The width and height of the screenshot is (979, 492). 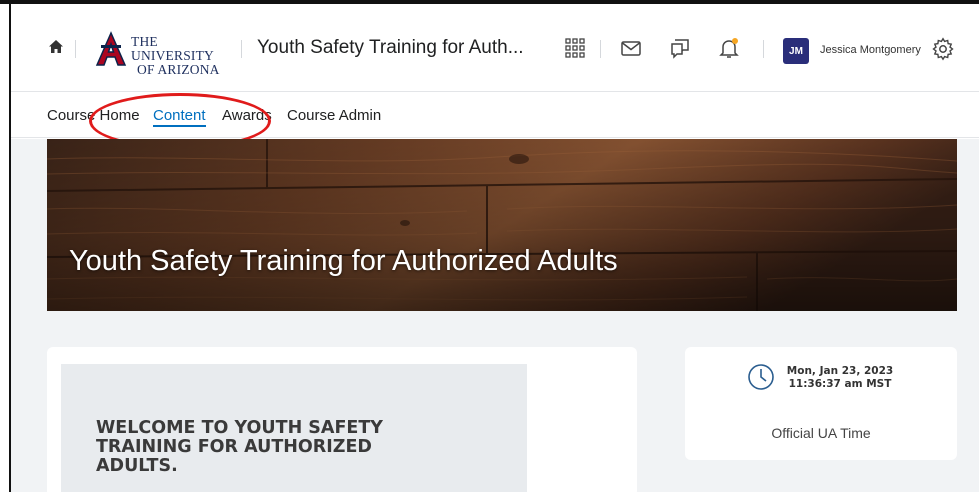 I want to click on time-readout: Mon, Jan 23, 2023 11:36:37 am MST, so click(x=840, y=378).